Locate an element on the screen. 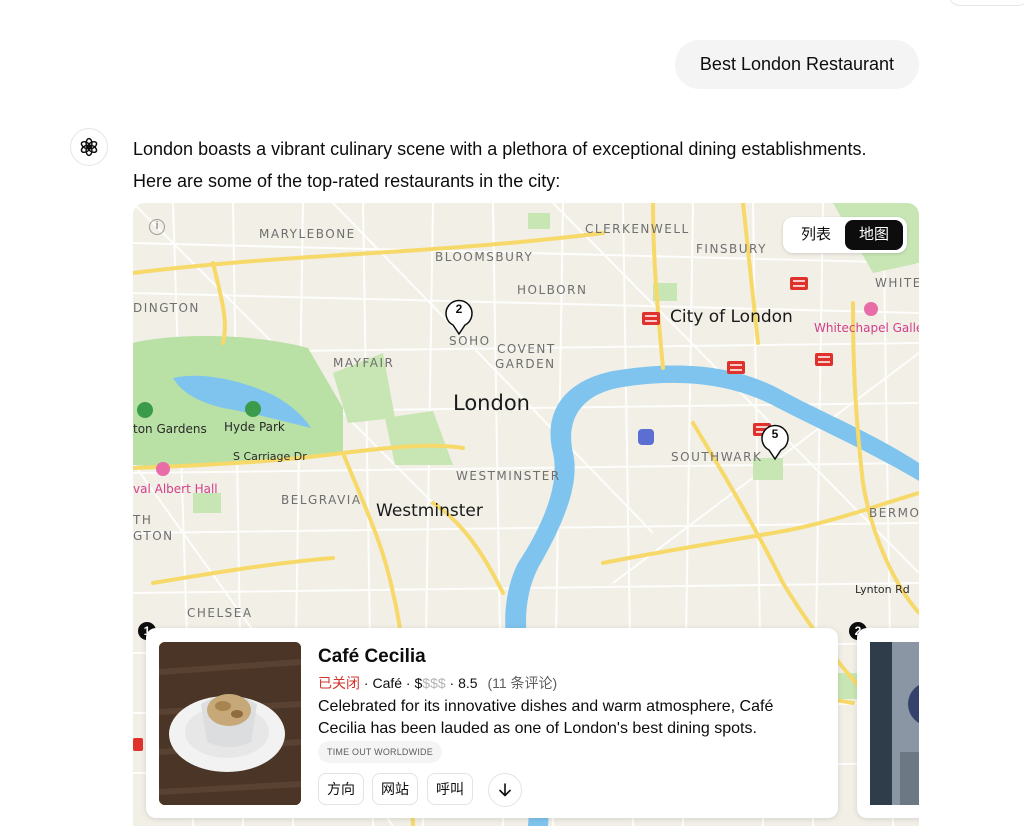  openai-logo-icon is located at coordinates (89, 147).